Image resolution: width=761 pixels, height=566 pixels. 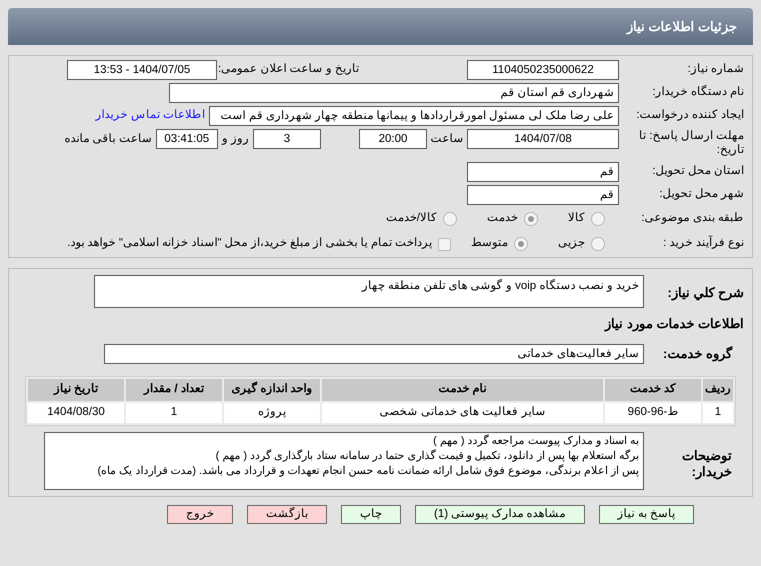 What do you see at coordinates (653, 389) in the screenshot?
I see `column-header: کد خدمت` at bounding box center [653, 389].